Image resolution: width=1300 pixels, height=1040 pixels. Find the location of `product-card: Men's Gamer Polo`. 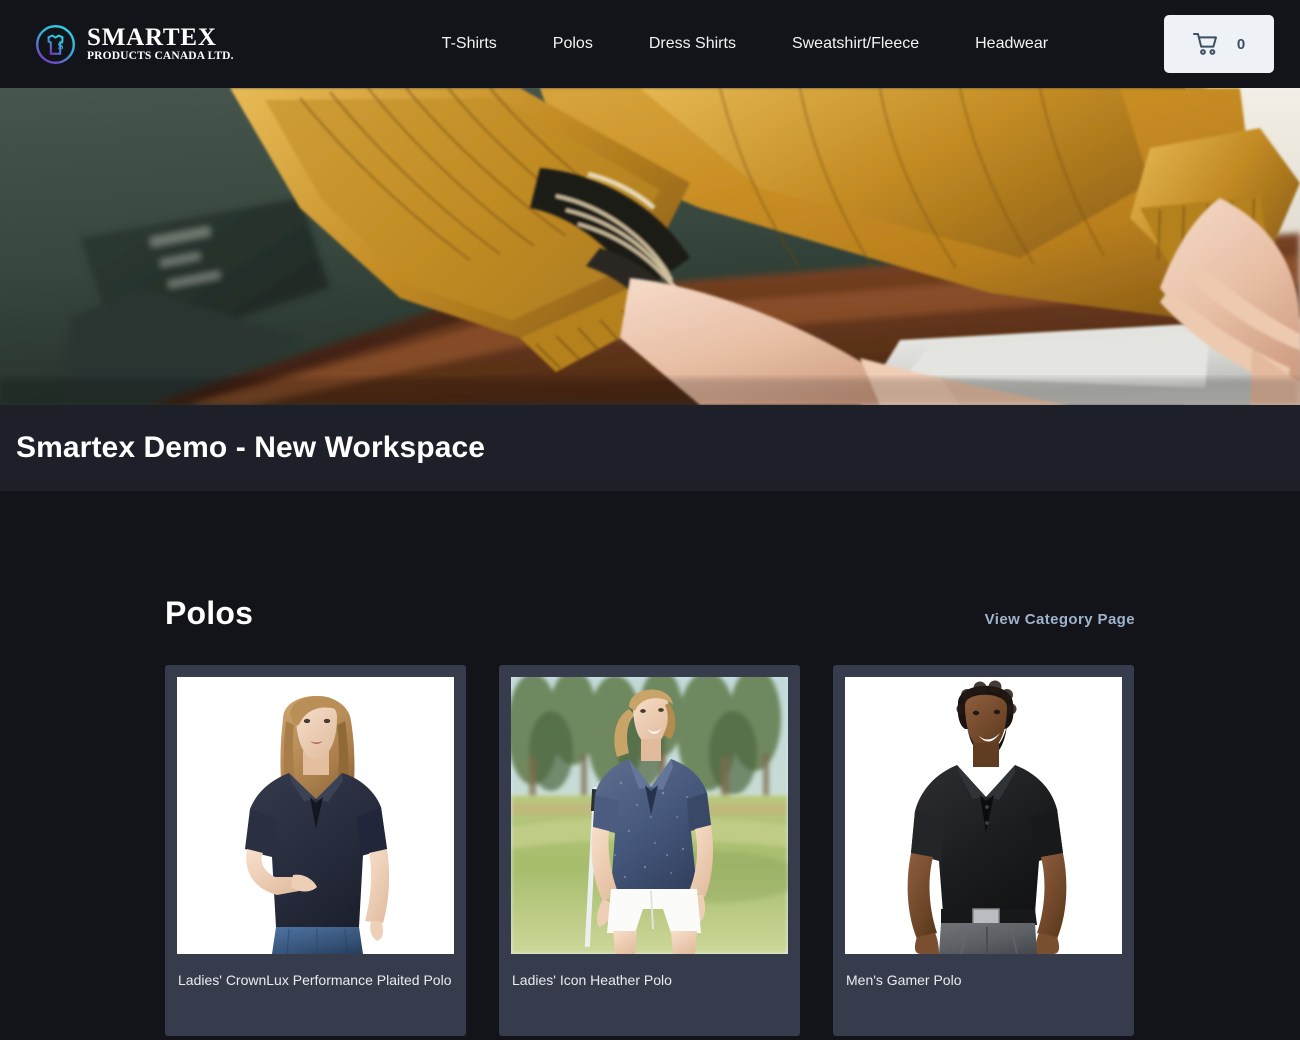

product-card: Men's Gamer Polo is located at coordinates (983, 850).